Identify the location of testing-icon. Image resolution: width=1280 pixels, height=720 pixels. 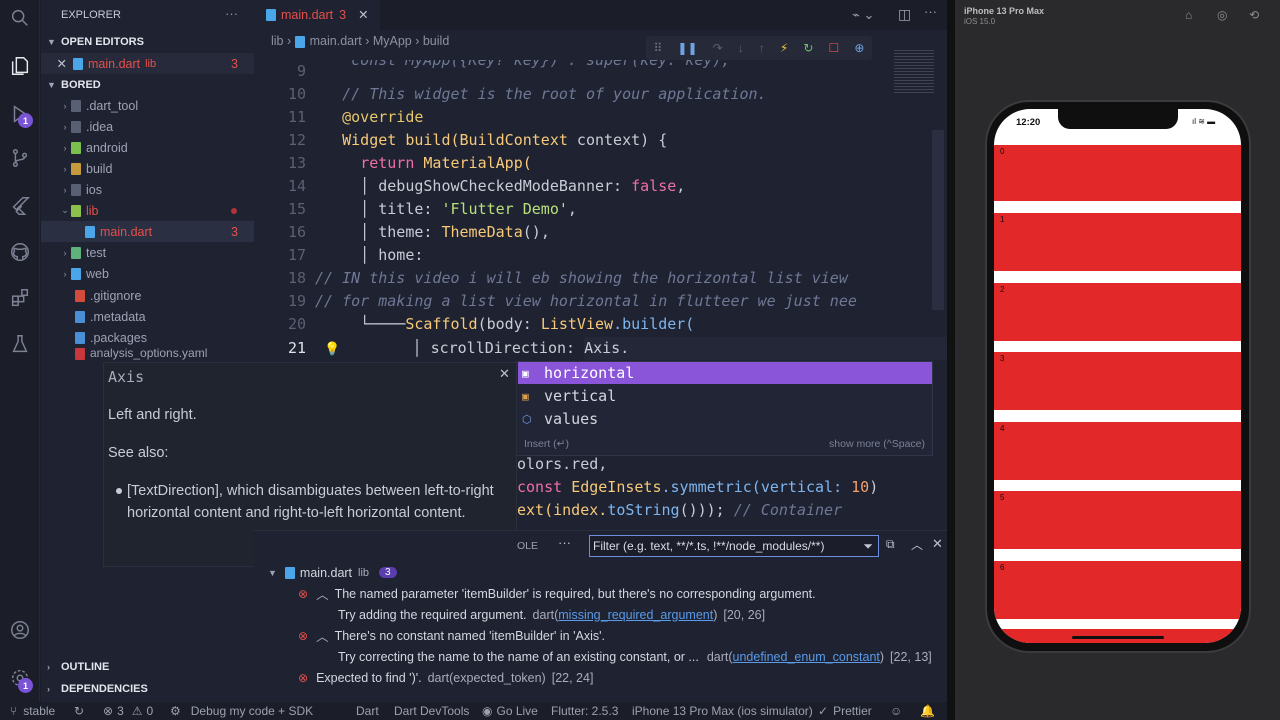
(20, 344).